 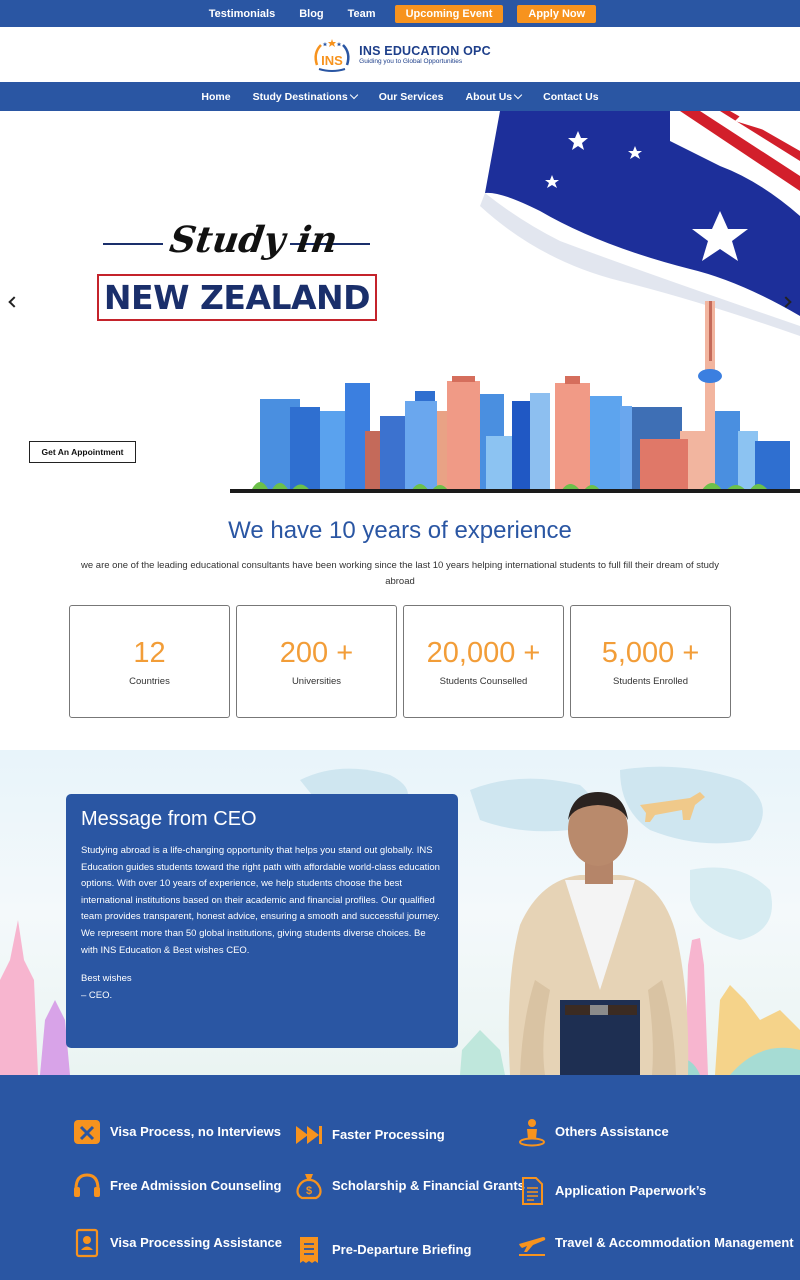 I want to click on airplane-icon, so click(x=532, y=1246).